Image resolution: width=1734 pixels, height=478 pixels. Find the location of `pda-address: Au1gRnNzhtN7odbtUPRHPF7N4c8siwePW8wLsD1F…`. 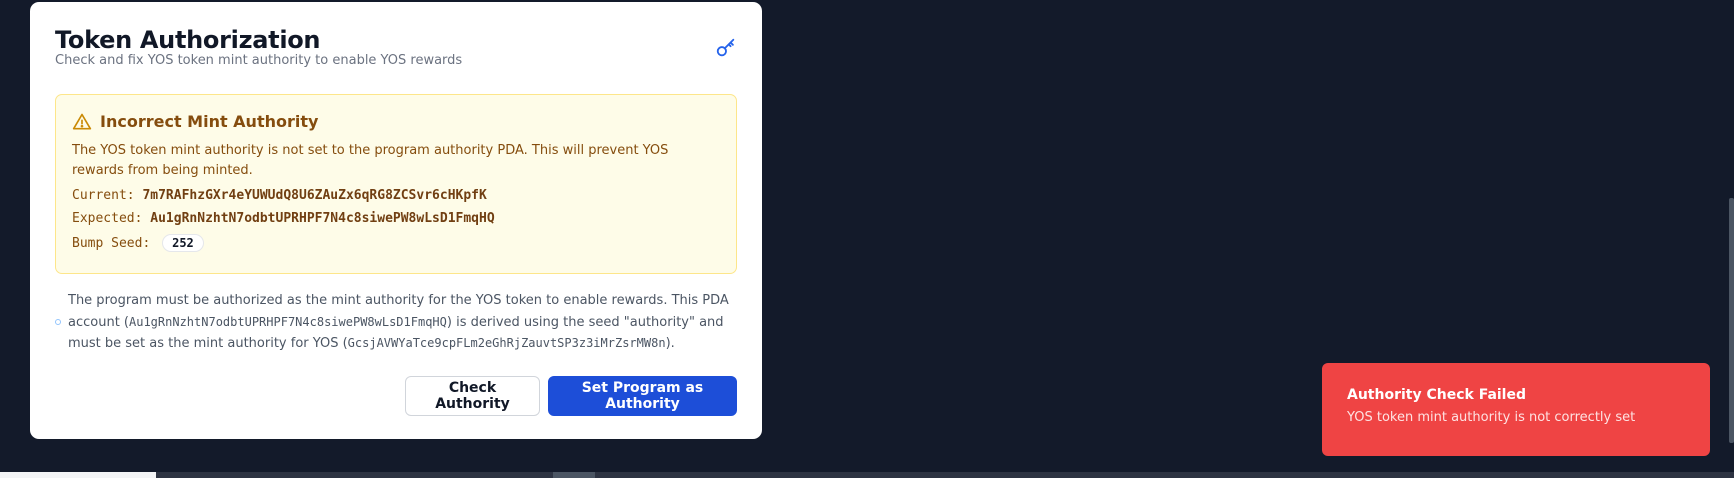

pda-address: Au1gRnNzhtN7odbtUPRHPF7N4c8siwePW8wLsD1F… is located at coordinates (288, 321).